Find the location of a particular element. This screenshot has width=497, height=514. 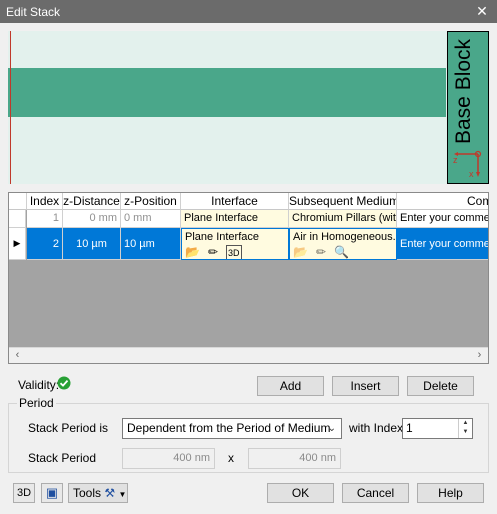

column-header-z-distance: z-Distance is located at coordinates (92, 201).